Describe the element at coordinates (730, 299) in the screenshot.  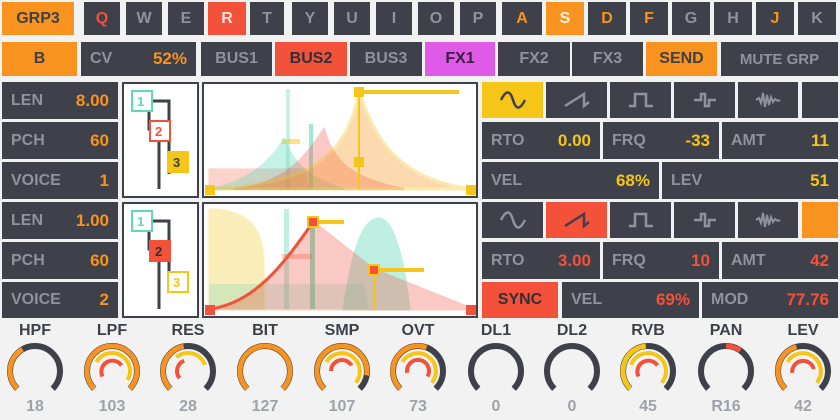
I see `mod-label: MOD` at that location.